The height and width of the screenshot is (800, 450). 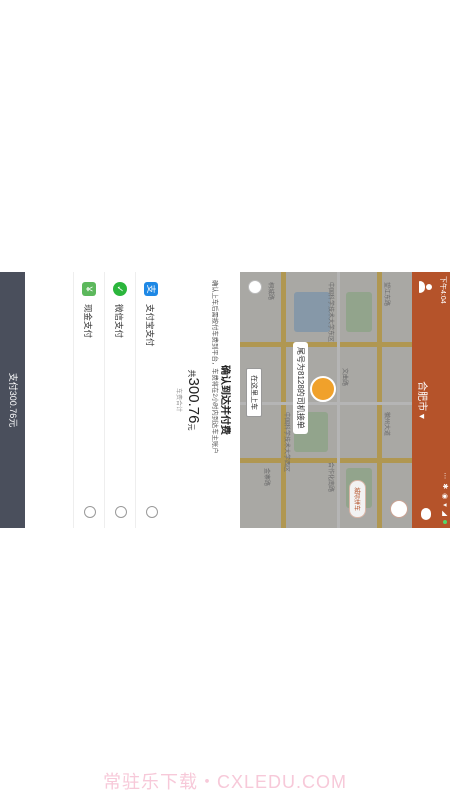 What do you see at coordinates (88, 400) in the screenshot?
I see `payment-option-cash: ¥ 现金支付` at bounding box center [88, 400].